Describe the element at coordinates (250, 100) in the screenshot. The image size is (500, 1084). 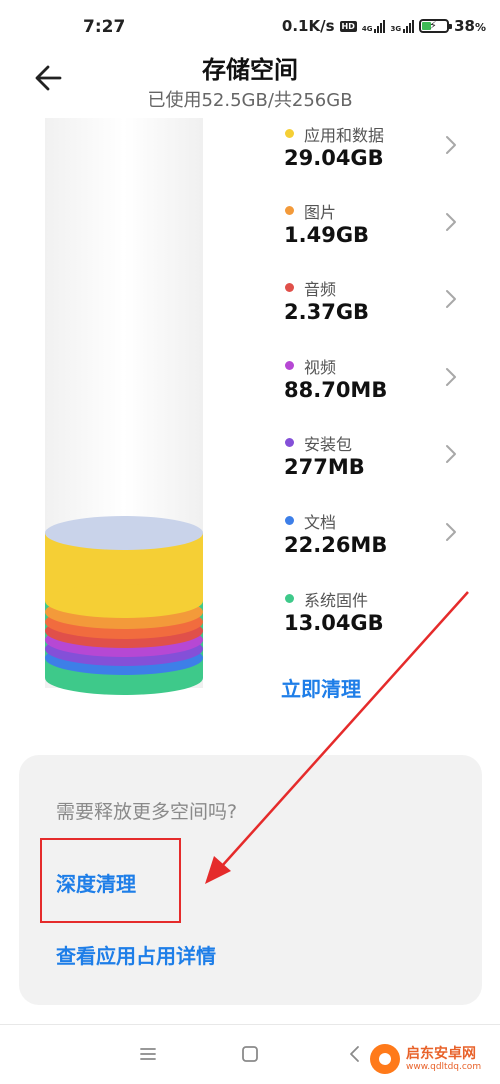
I see `storage-summary: 已使用52.5GB/共256GB` at that location.